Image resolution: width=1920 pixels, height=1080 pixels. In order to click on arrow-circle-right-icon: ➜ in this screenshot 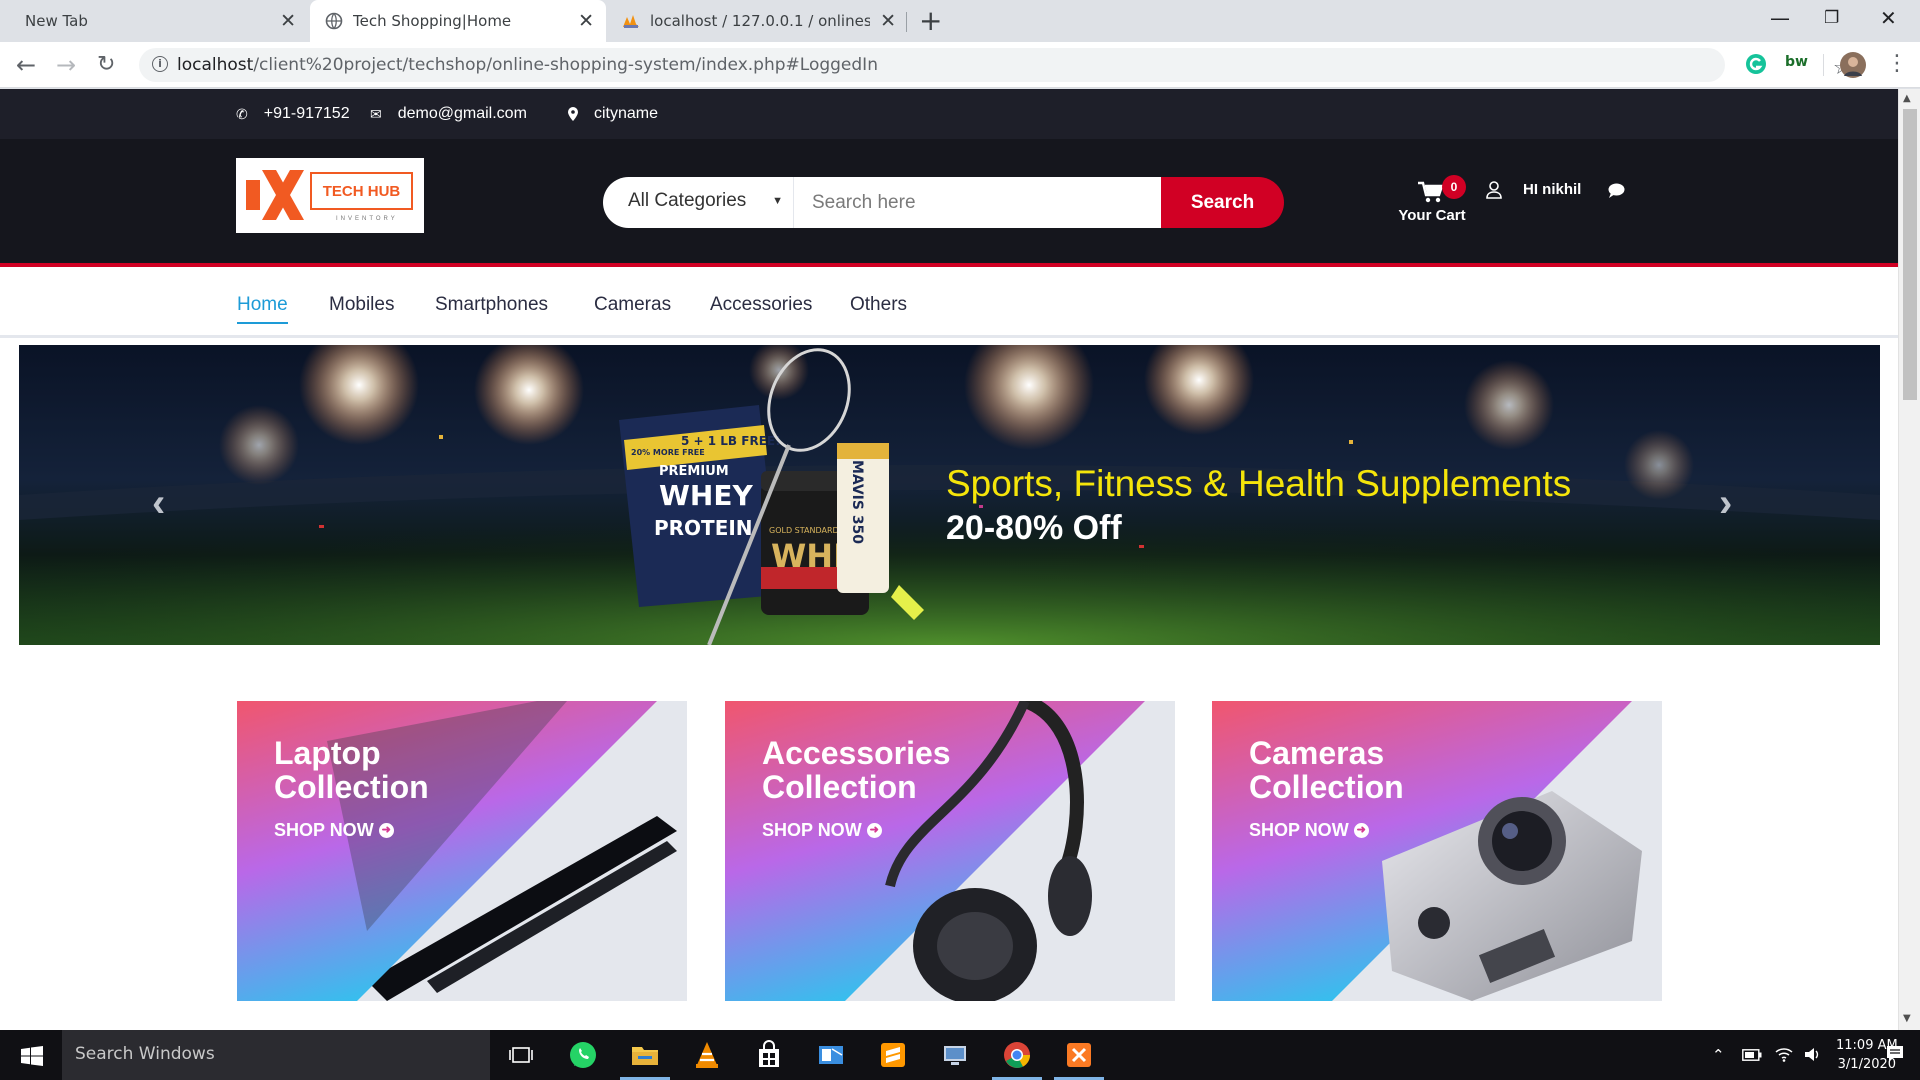, I will do `click(1361, 830)`.